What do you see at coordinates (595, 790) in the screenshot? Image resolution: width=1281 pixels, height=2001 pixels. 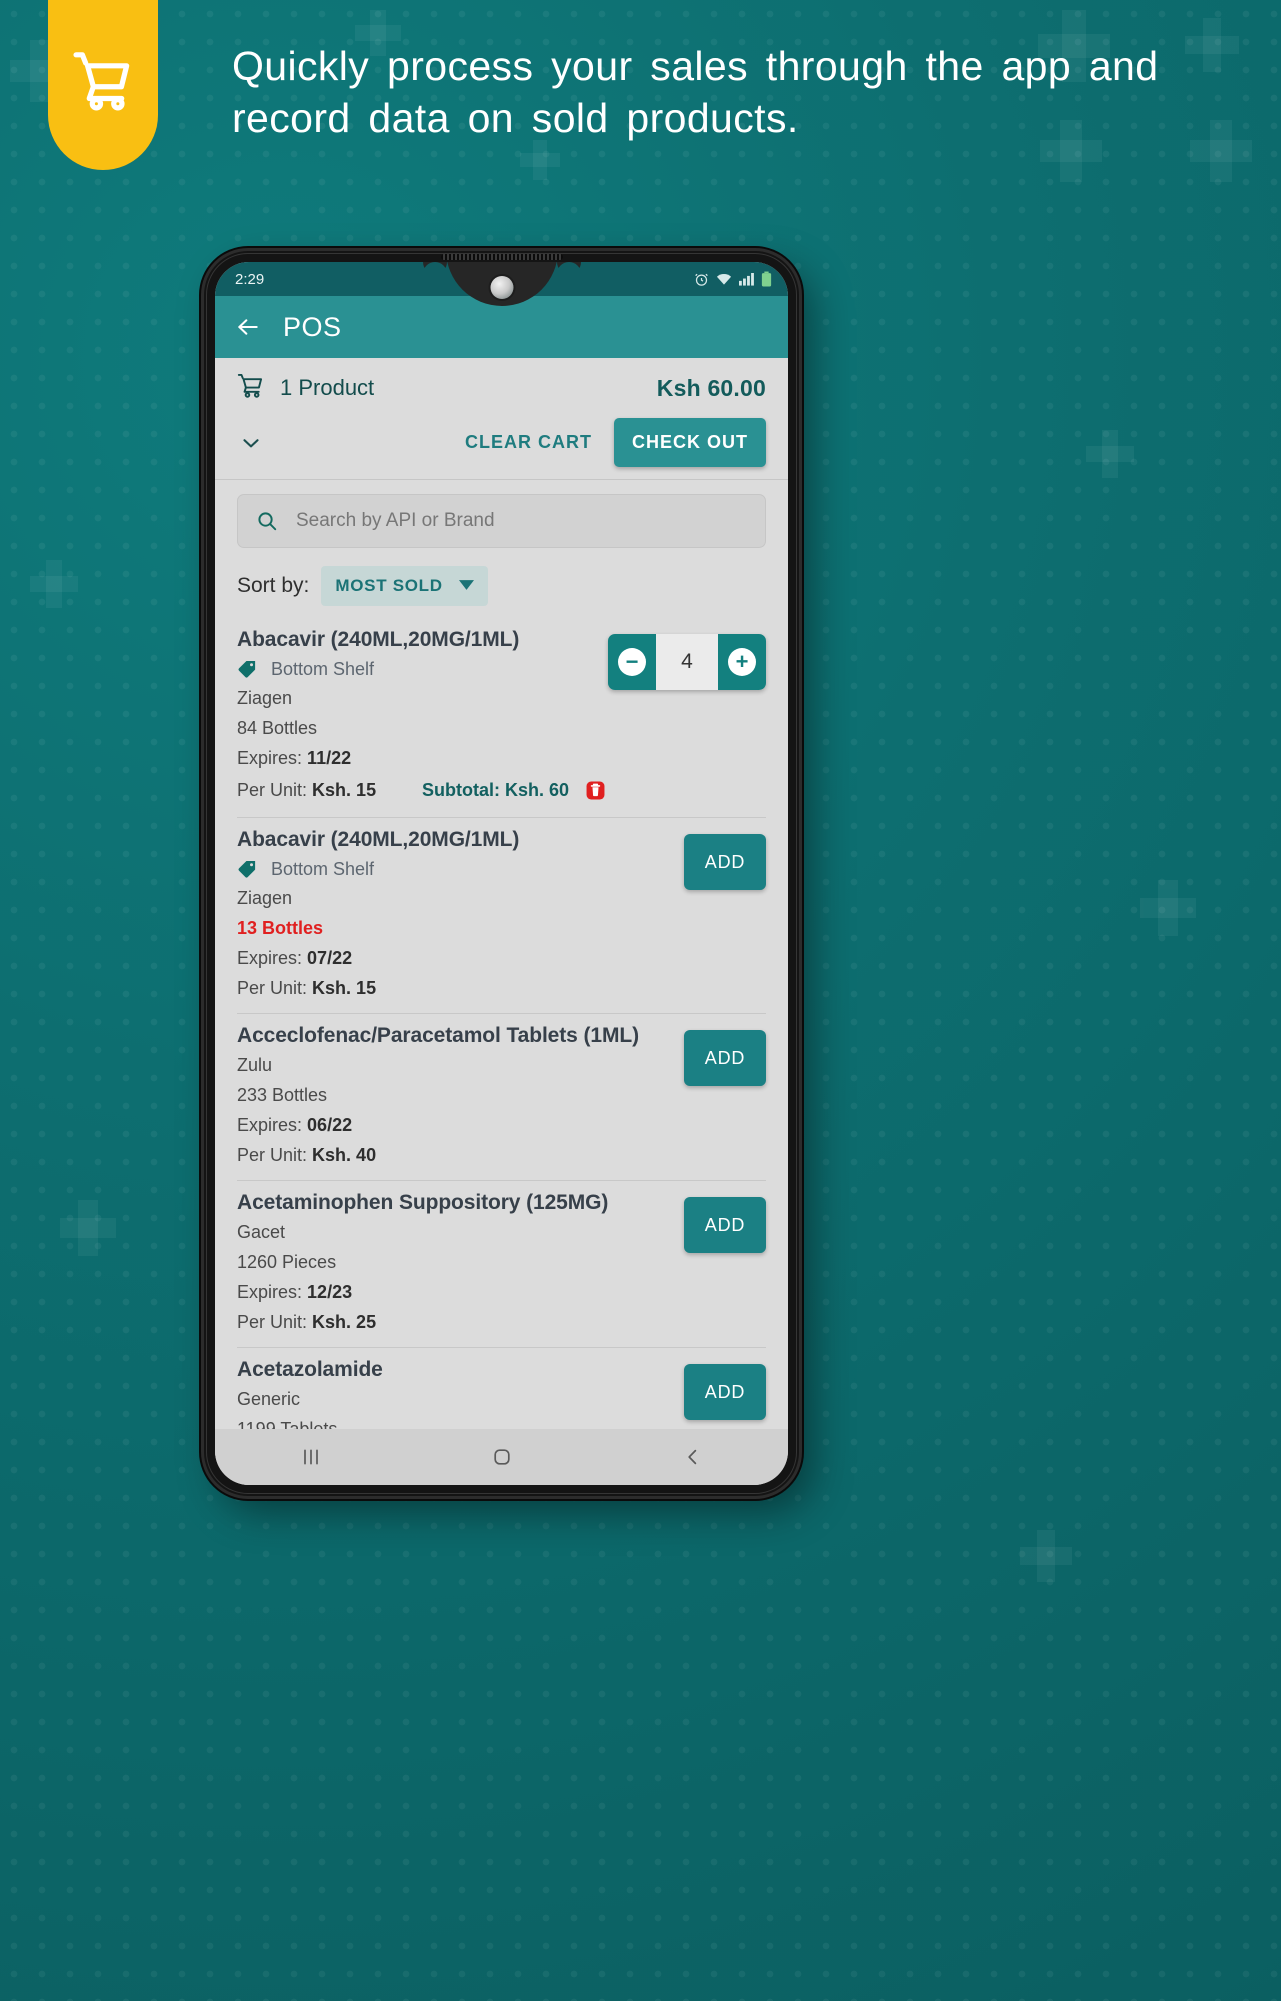 I see `trash-icon` at bounding box center [595, 790].